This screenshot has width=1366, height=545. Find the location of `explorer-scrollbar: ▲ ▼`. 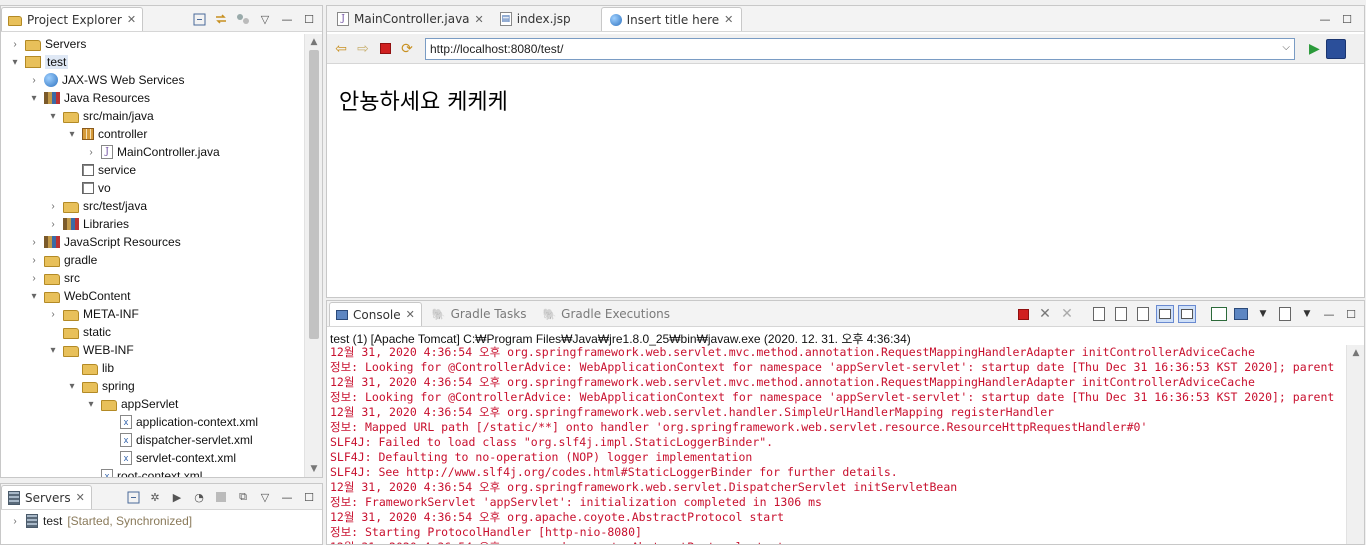

explorer-scrollbar: ▲ ▼ is located at coordinates (313, 255).